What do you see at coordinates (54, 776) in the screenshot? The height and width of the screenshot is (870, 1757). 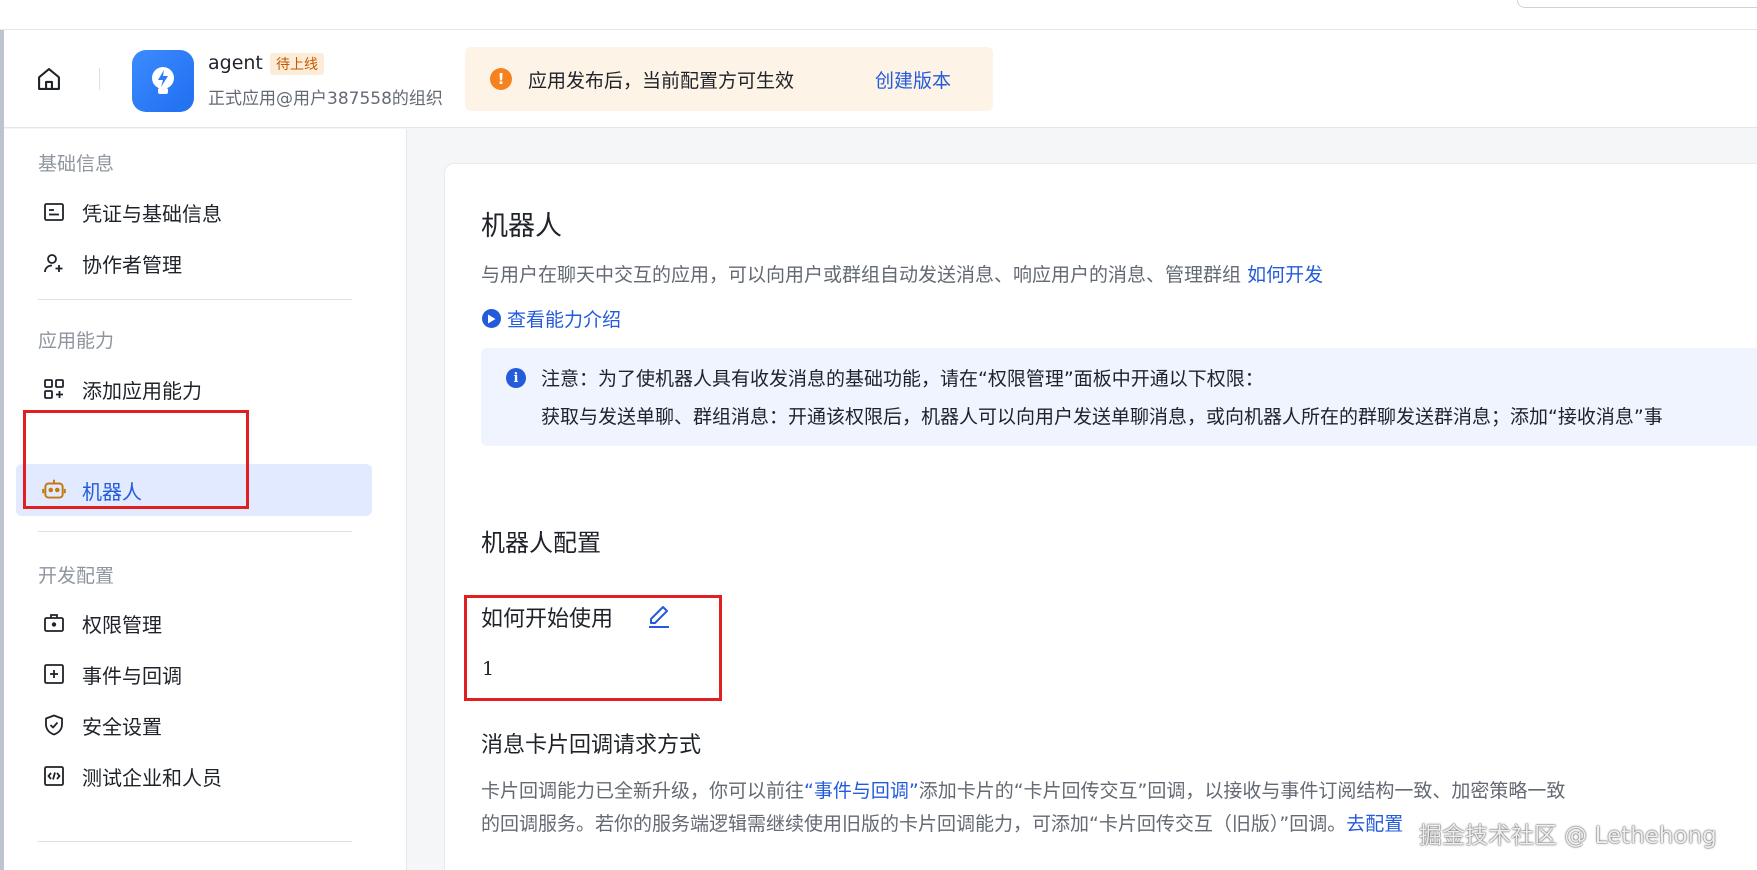 I see `code-box-icon` at bounding box center [54, 776].